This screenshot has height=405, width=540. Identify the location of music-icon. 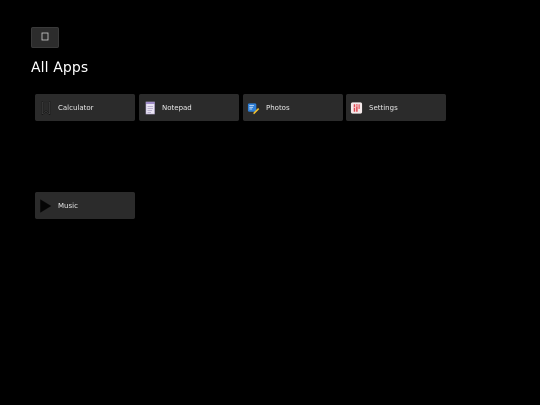
(45, 205).